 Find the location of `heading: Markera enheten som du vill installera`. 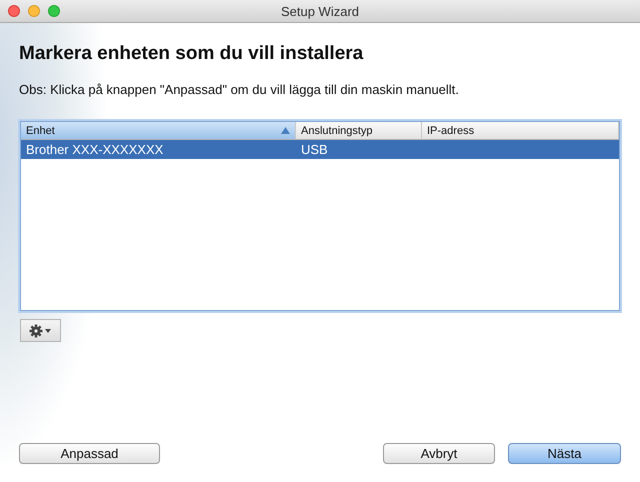

heading: Markera enheten som du vill installera is located at coordinates (191, 54).